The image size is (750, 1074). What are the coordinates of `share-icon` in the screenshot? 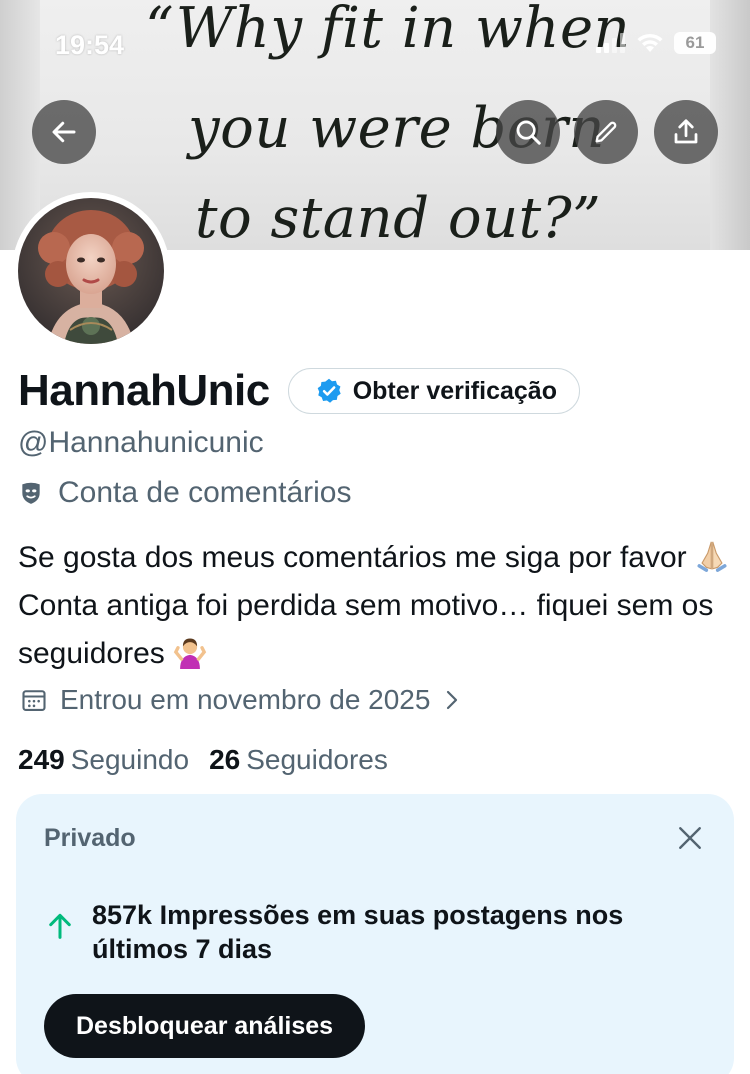 It's located at (686, 131).